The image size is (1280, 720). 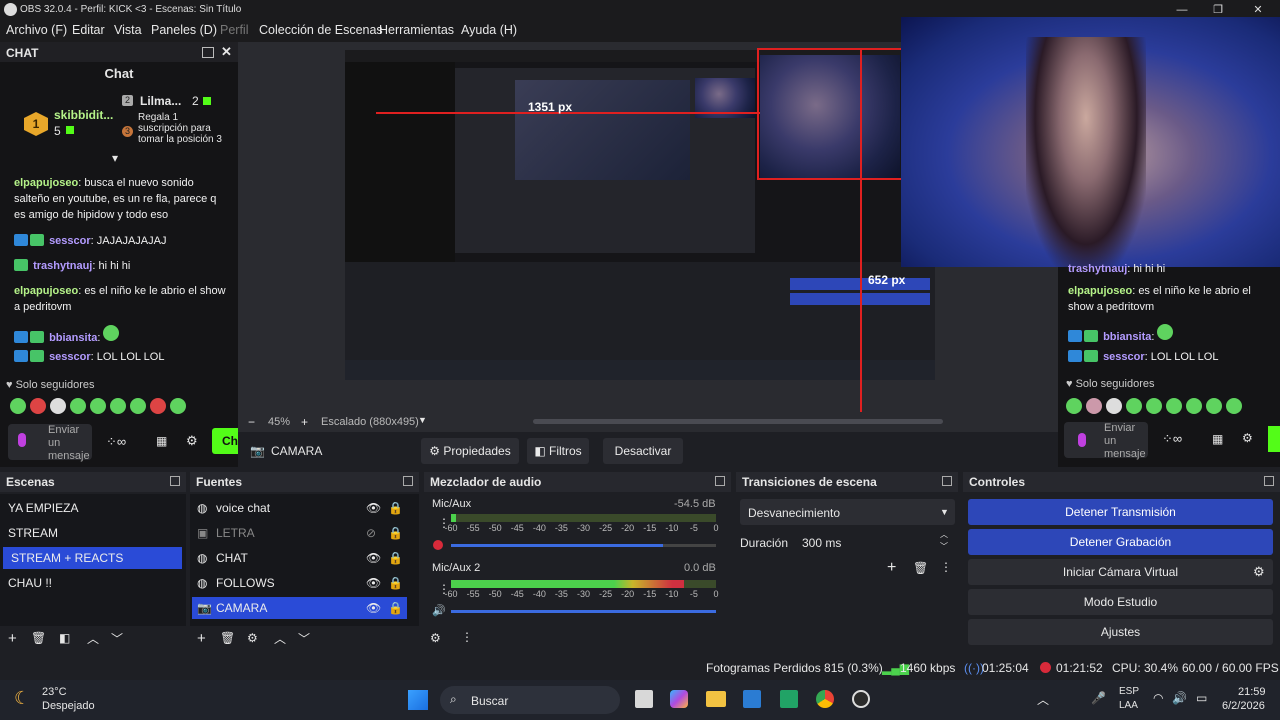 I want to click on menu-vista: Vista, so click(x=128, y=30).